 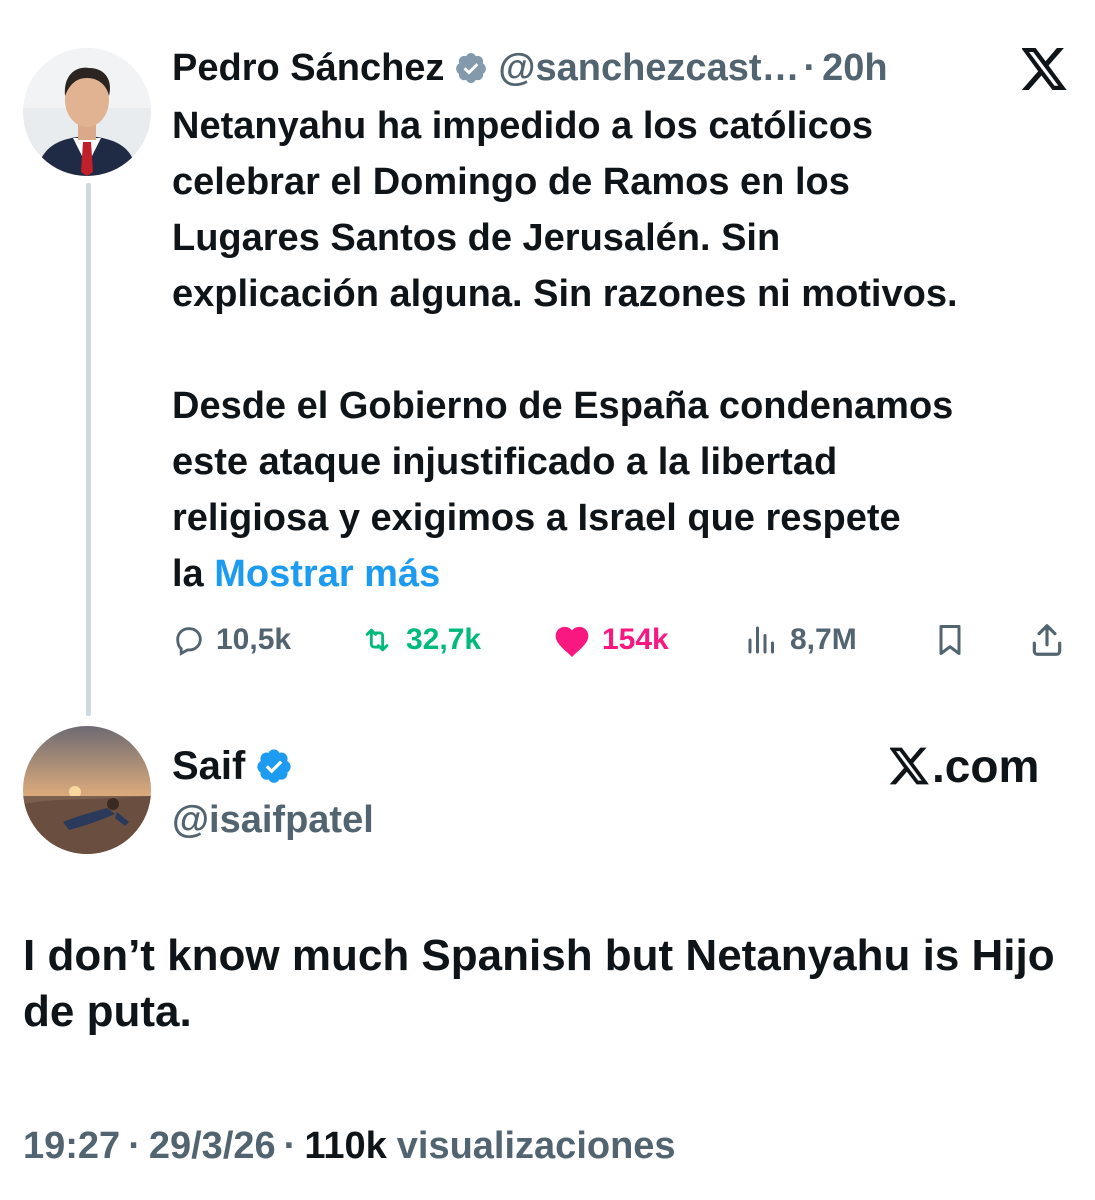 I want to click on bookmark-button, so click(x=950, y=640).